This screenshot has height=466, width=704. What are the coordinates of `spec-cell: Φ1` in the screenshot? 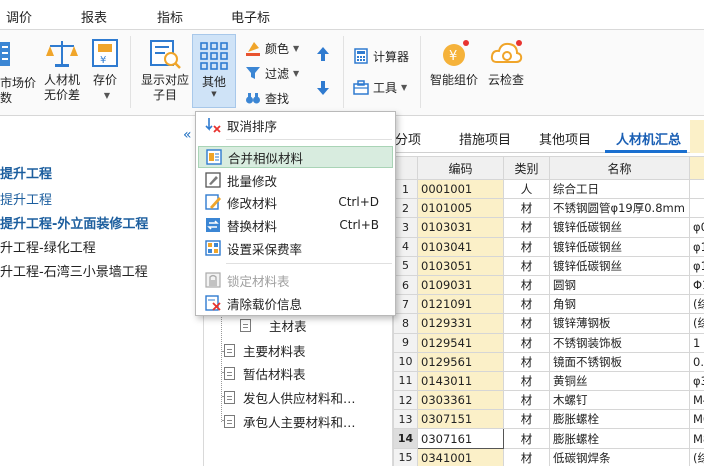 It's located at (696, 285).